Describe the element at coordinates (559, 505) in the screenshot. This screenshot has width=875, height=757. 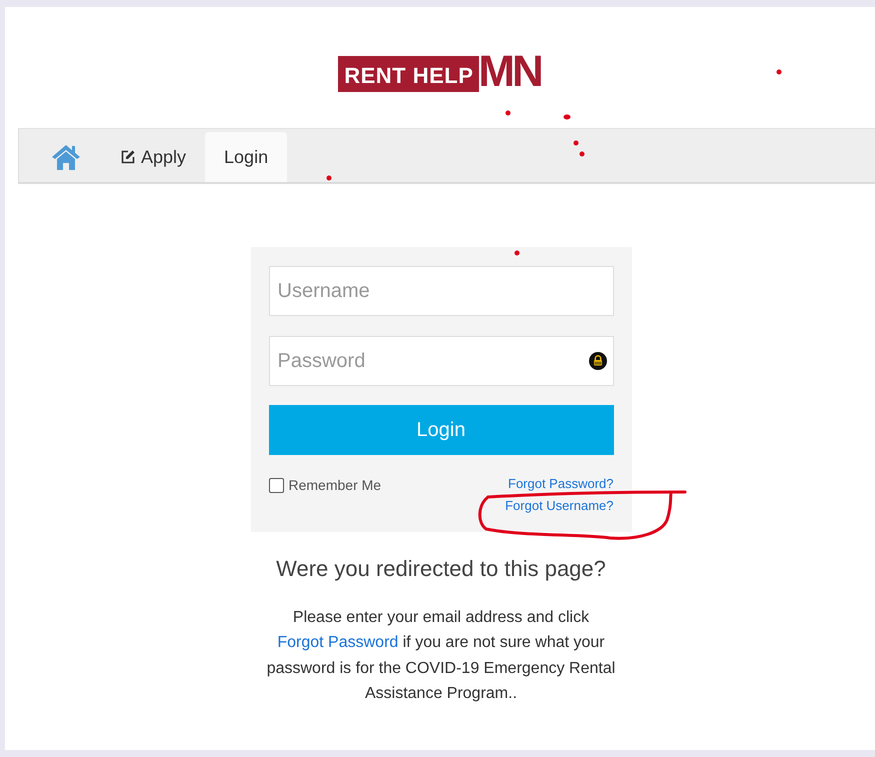
I see `forgot-username-link: Forgot Username?` at that location.